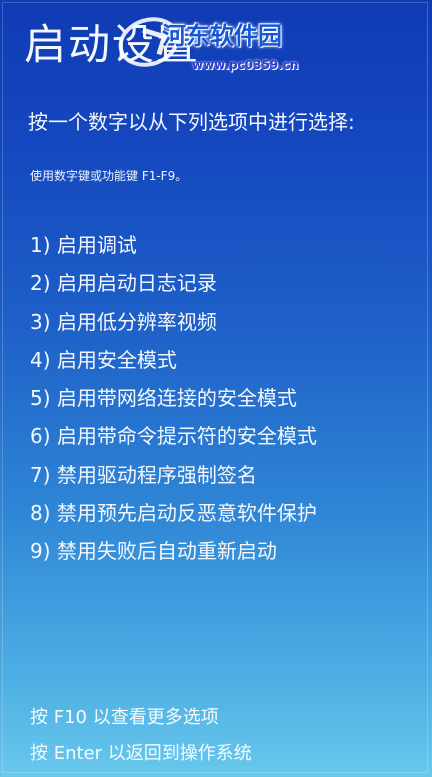  Describe the element at coordinates (141, 755) in the screenshot. I see `return-to-os-instruction: 按 Enter 以返回到操作系统` at that location.